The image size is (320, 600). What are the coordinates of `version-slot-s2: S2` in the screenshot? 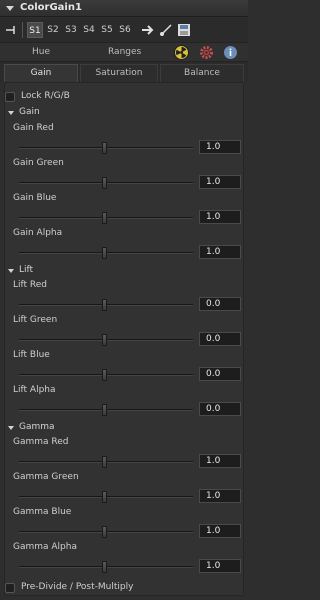 It's located at (53, 30).